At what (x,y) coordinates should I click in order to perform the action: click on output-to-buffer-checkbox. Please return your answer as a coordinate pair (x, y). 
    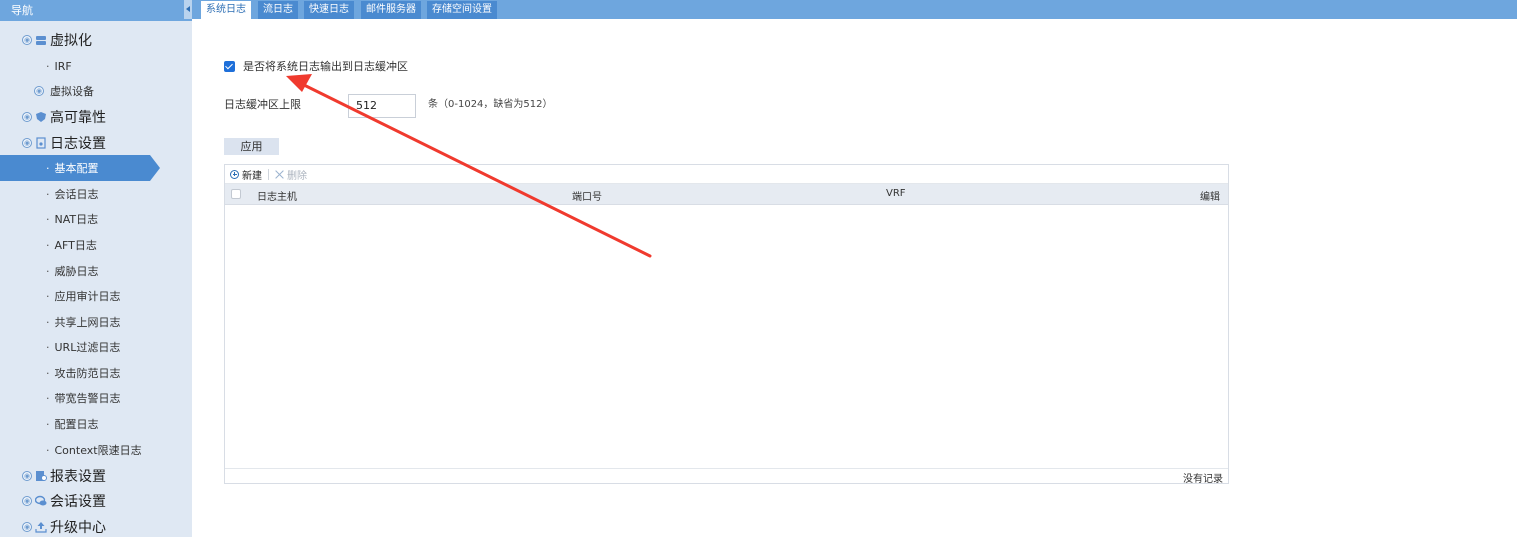
    Looking at the image, I should click on (229, 66).